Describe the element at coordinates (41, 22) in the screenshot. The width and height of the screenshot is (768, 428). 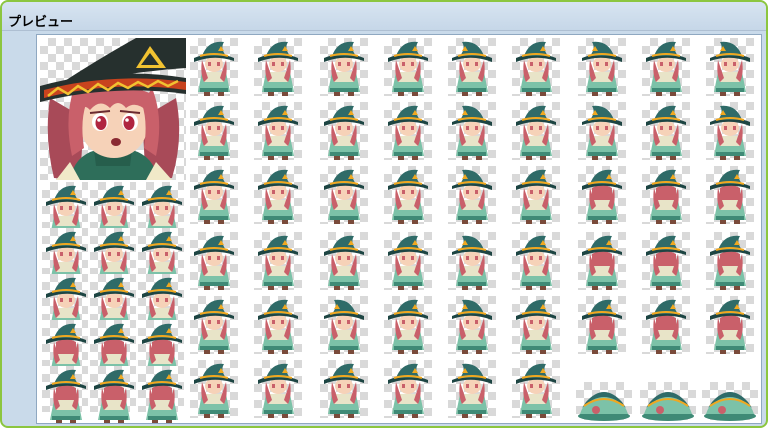
I see `window-title: プレビュー` at that location.